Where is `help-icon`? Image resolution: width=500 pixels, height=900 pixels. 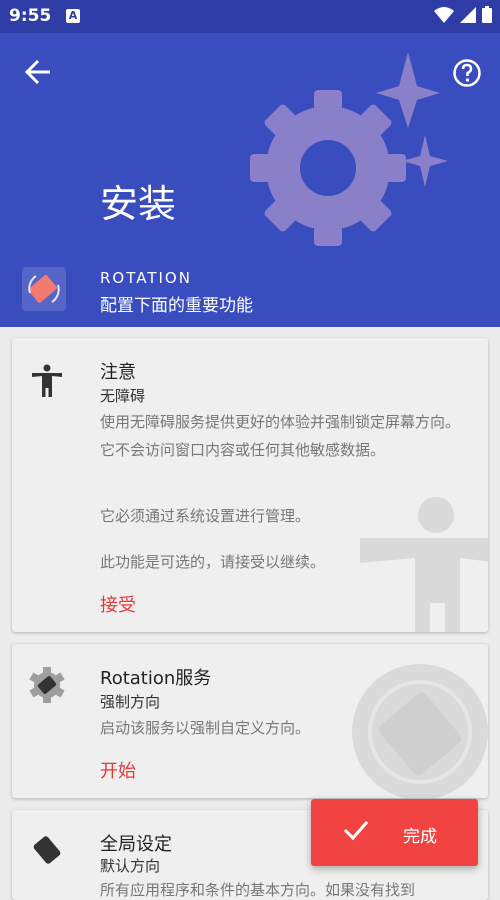
help-icon is located at coordinates (467, 73).